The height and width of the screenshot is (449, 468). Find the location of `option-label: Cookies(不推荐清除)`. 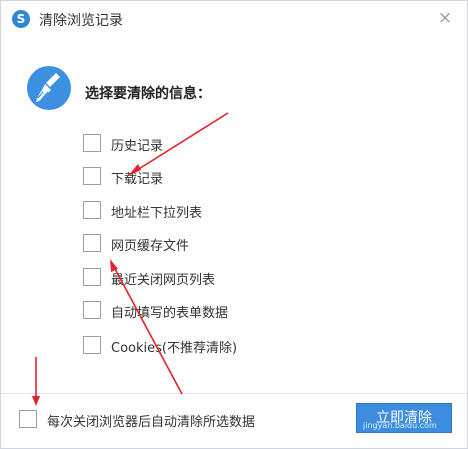

option-label: Cookies(不推荐清除) is located at coordinates (174, 348).